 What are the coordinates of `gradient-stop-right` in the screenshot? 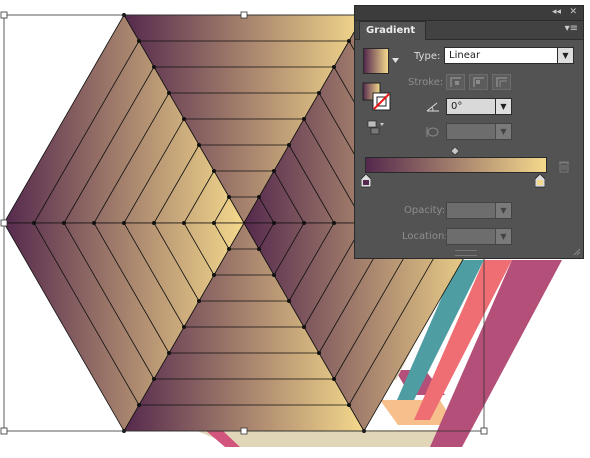 It's located at (540, 181).